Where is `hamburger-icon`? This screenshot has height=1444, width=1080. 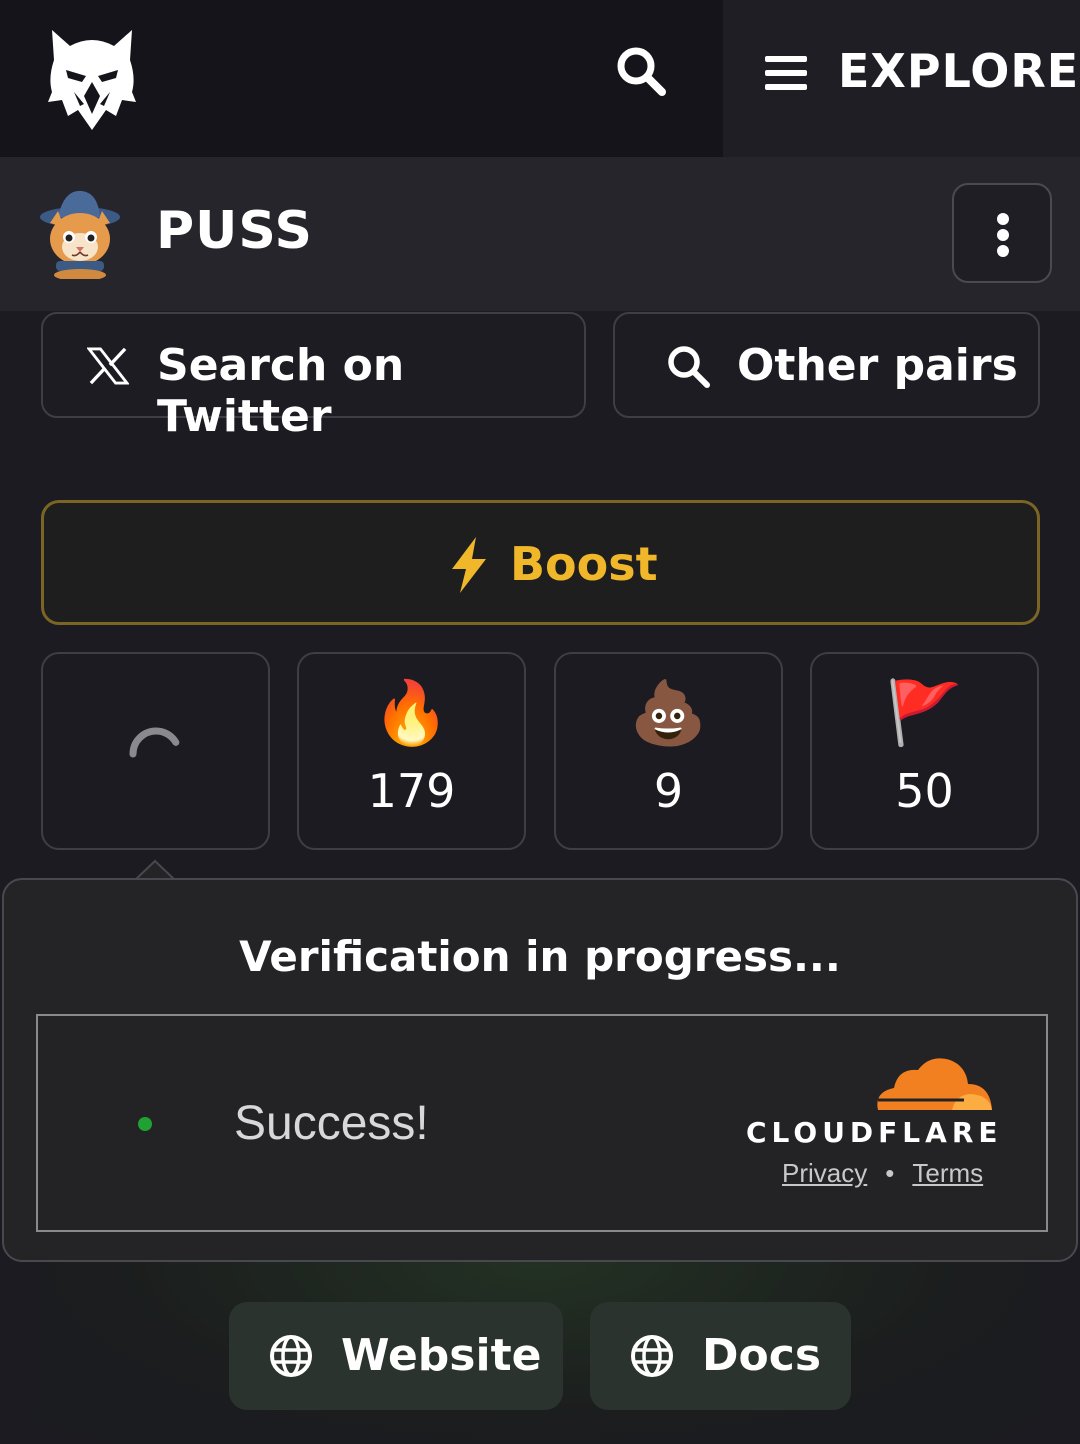
hamburger-icon is located at coordinates (786, 73).